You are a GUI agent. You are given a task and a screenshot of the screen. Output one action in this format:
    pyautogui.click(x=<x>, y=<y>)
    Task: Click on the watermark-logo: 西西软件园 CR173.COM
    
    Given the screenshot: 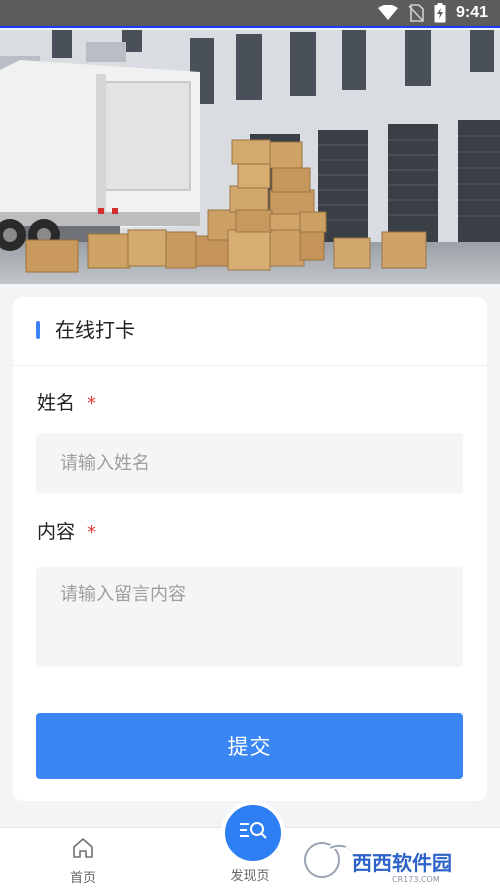 What is the action you would take?
    pyautogui.click(x=397, y=859)
    